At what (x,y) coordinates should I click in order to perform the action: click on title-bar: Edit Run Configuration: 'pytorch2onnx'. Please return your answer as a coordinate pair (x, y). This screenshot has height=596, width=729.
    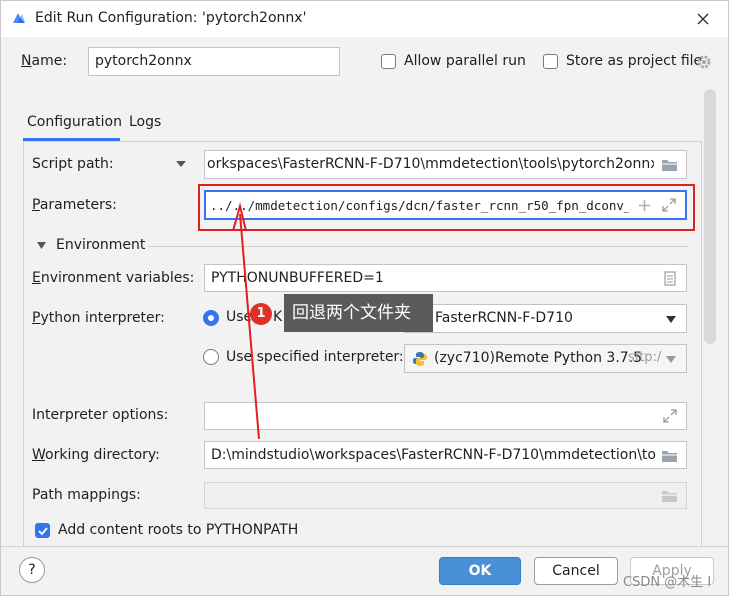
    Looking at the image, I should click on (364, 19).